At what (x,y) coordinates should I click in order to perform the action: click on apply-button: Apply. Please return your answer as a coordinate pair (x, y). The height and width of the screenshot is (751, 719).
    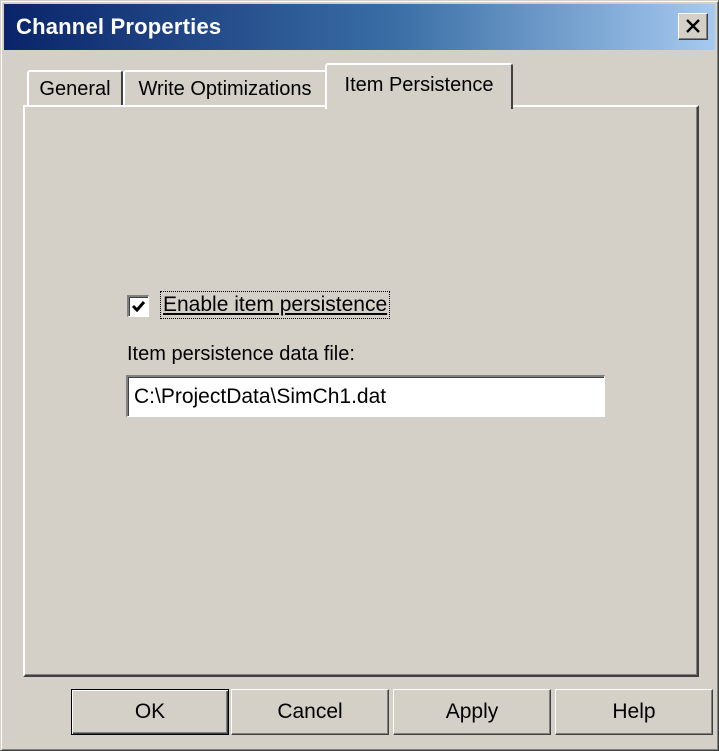
    Looking at the image, I should click on (472, 712).